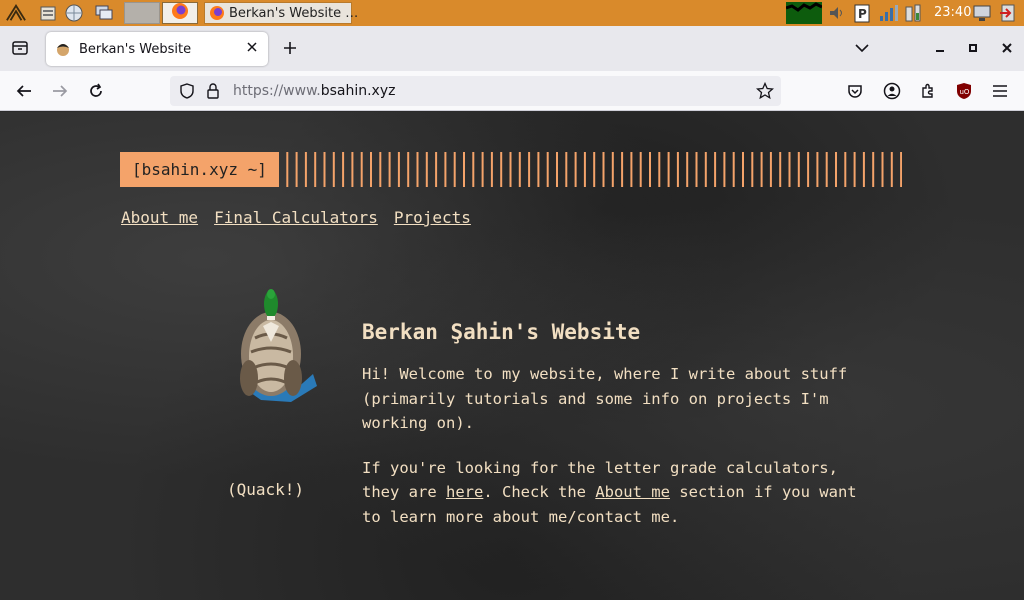  I want to click on bookmark-star-icon, so click(765, 91).